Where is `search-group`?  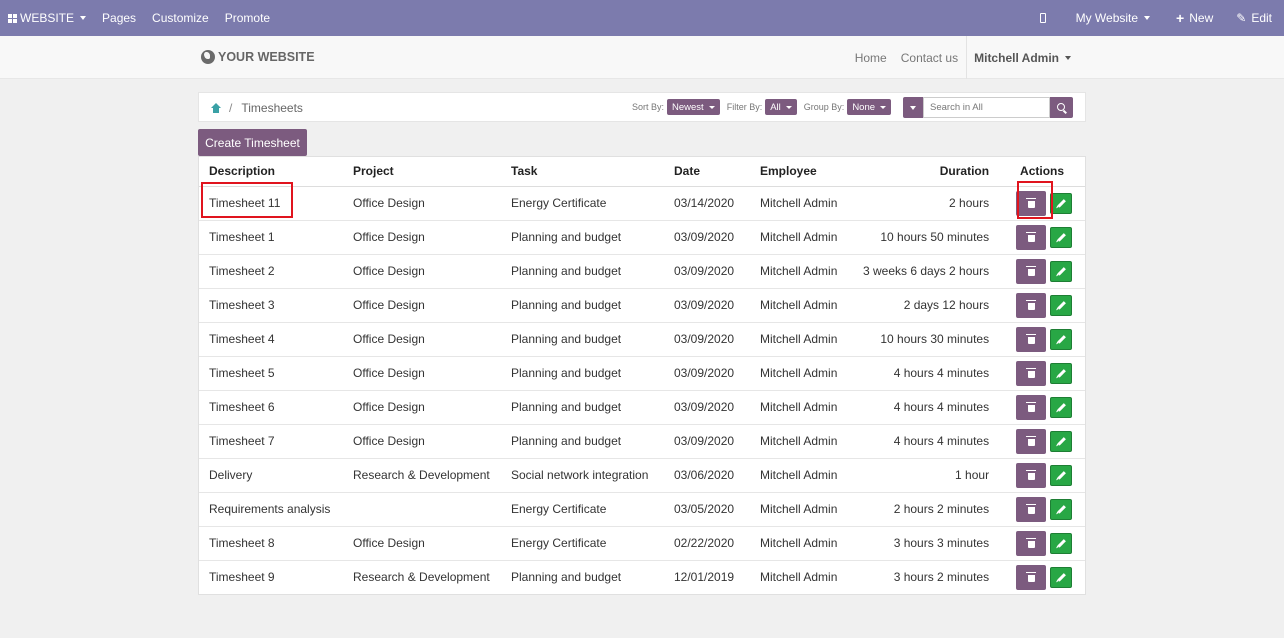
search-group is located at coordinates (988, 107).